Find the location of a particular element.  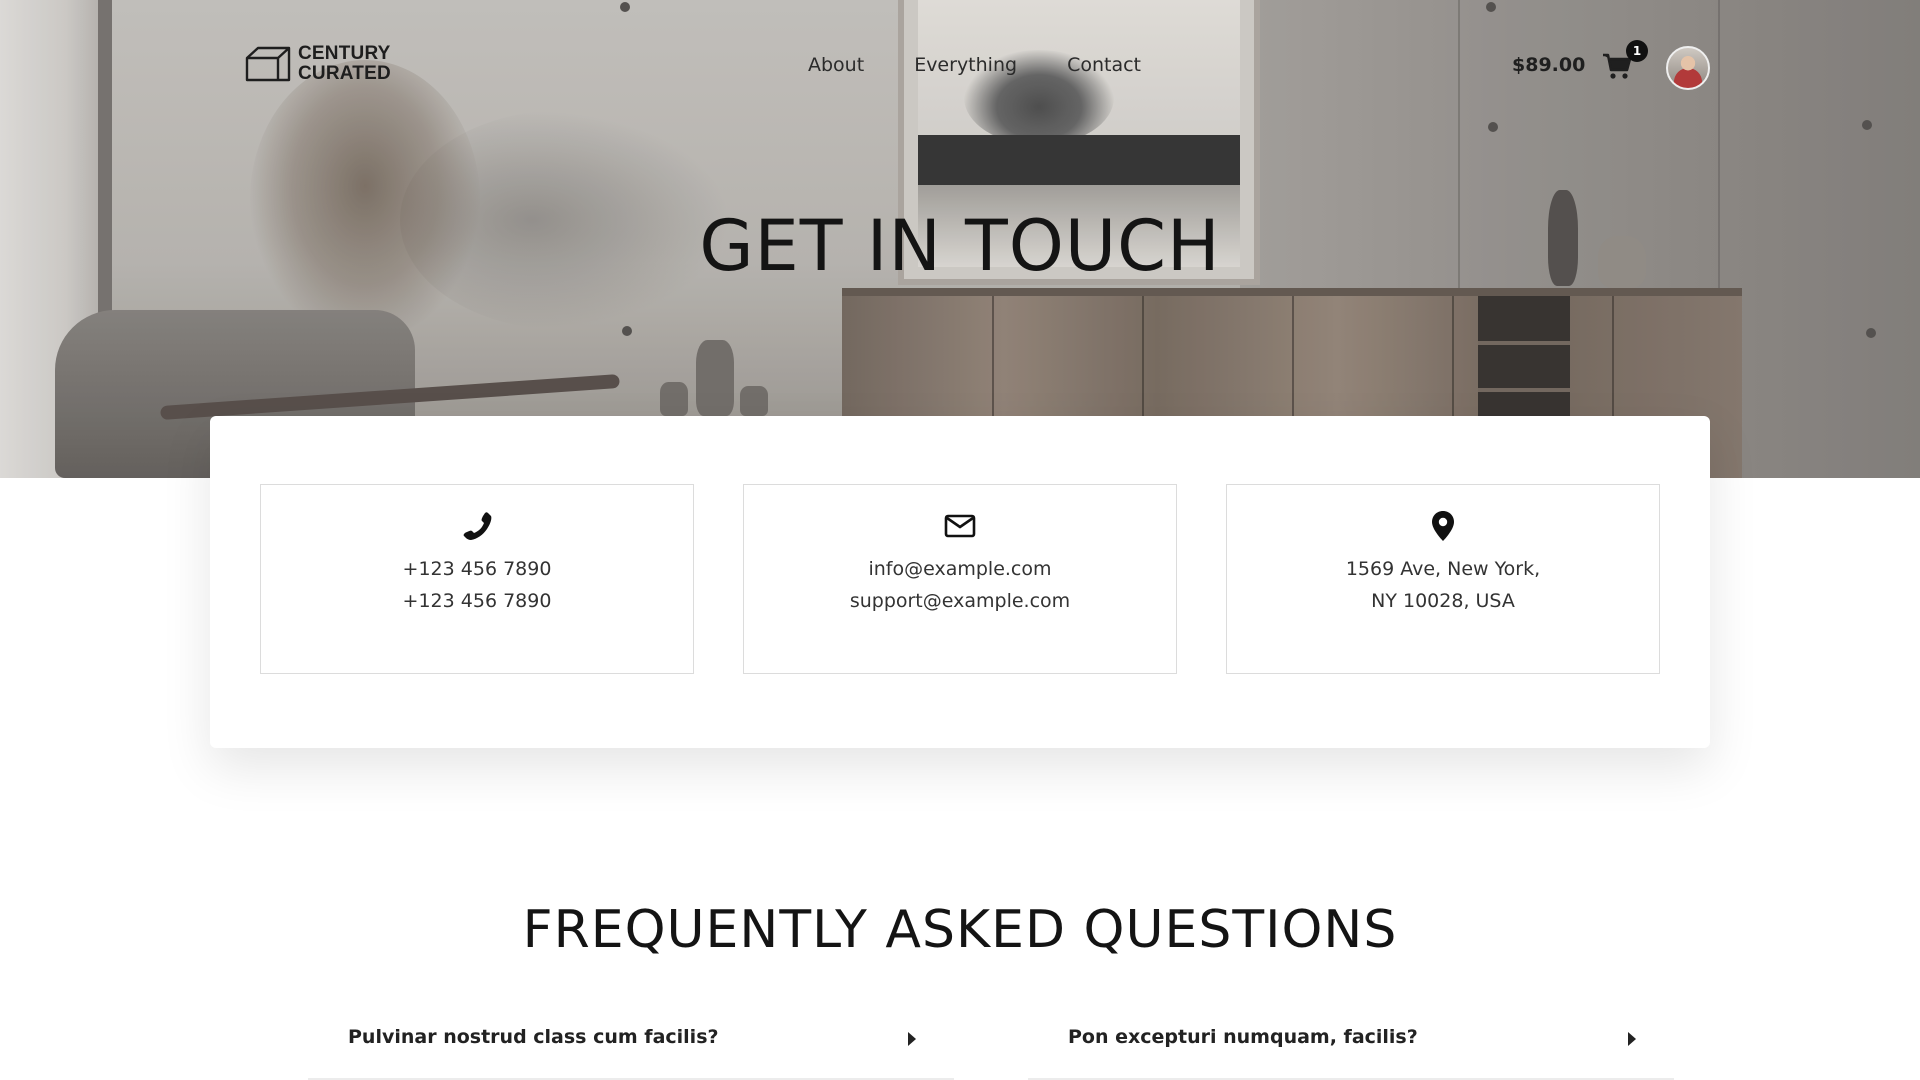

contact-email-lines: info@example.com support@example.com is located at coordinates (960, 585).